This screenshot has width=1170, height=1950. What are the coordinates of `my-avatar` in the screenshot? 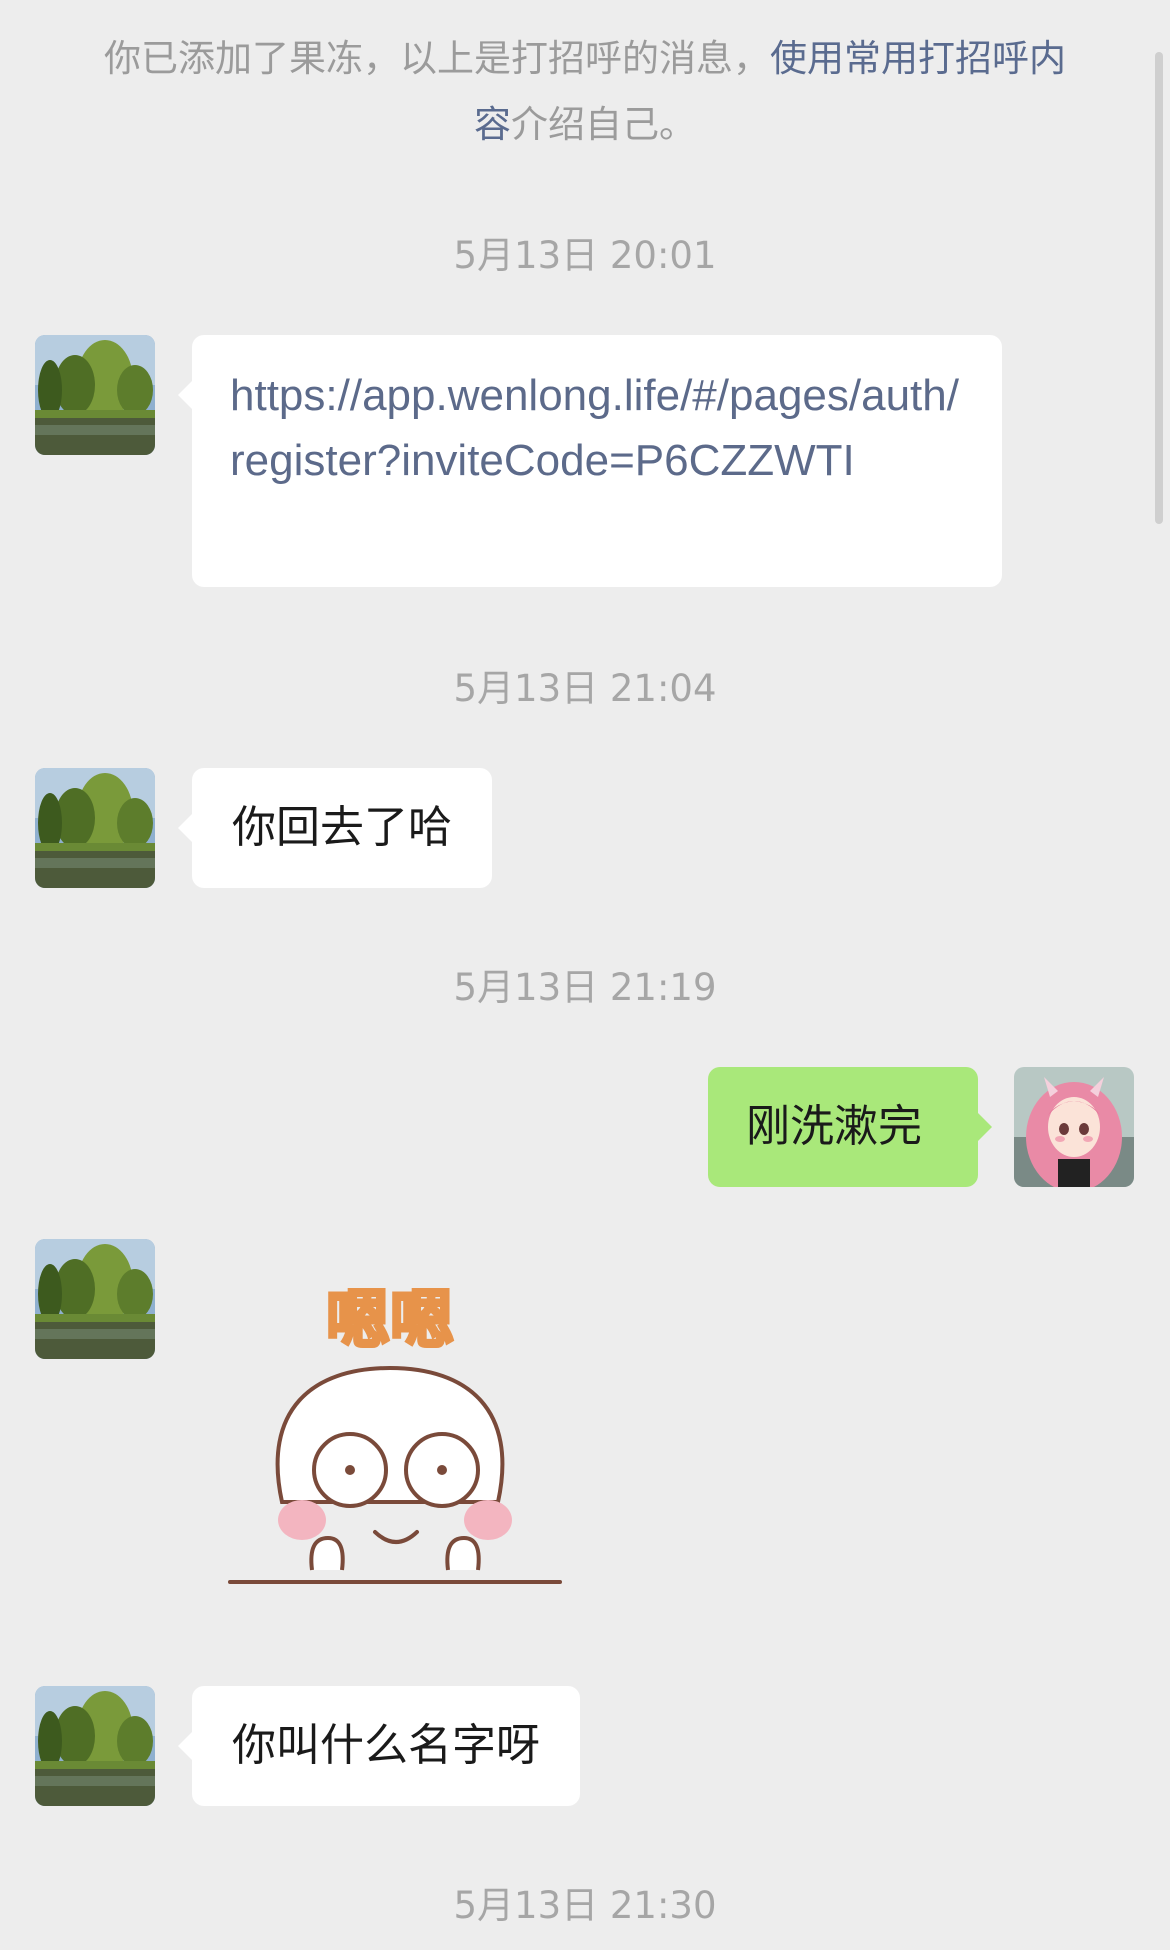 It's located at (1074, 1127).